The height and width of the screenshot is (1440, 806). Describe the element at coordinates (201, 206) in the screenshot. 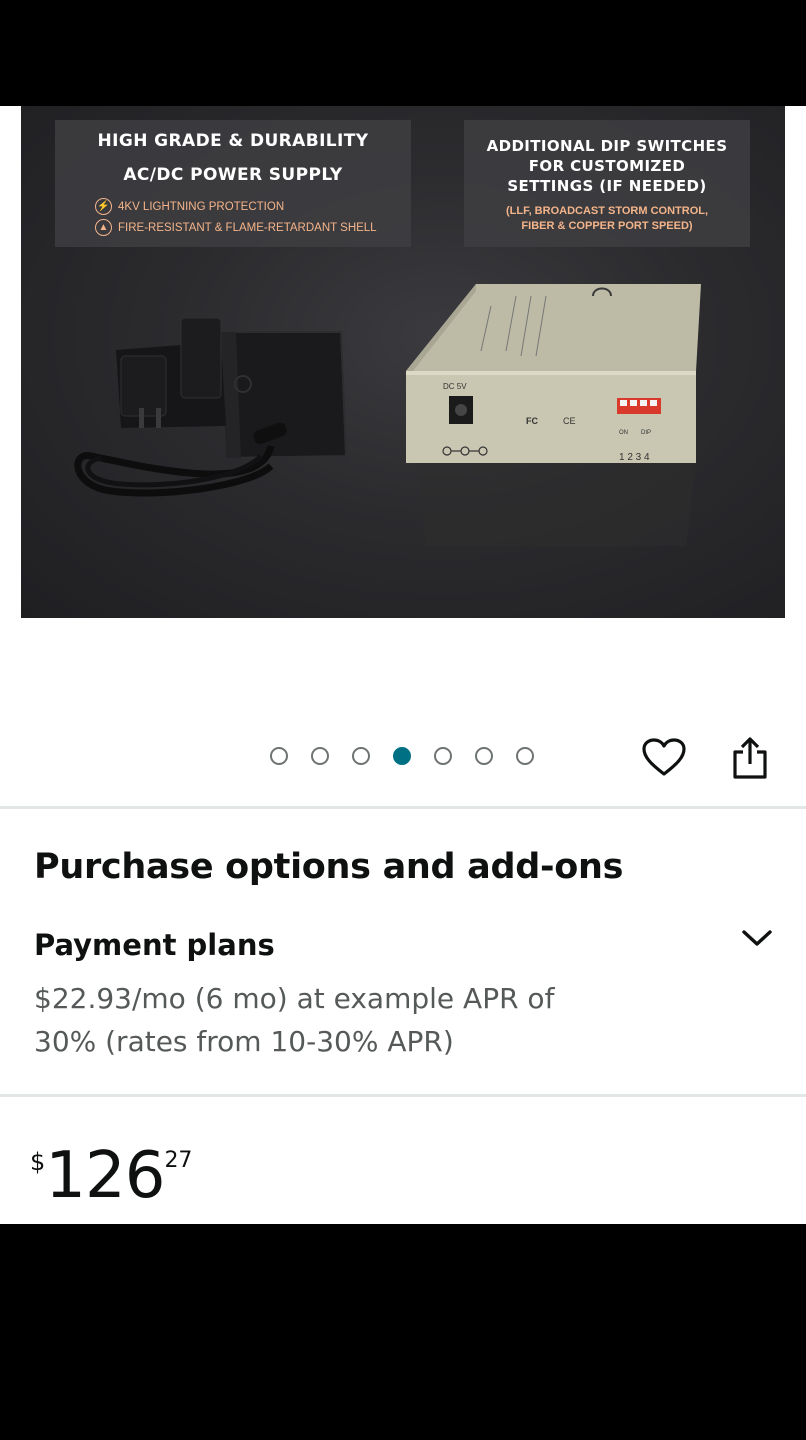

I see `feature-lightning-text: 4KV LIGHTNING PROTECTION` at that location.